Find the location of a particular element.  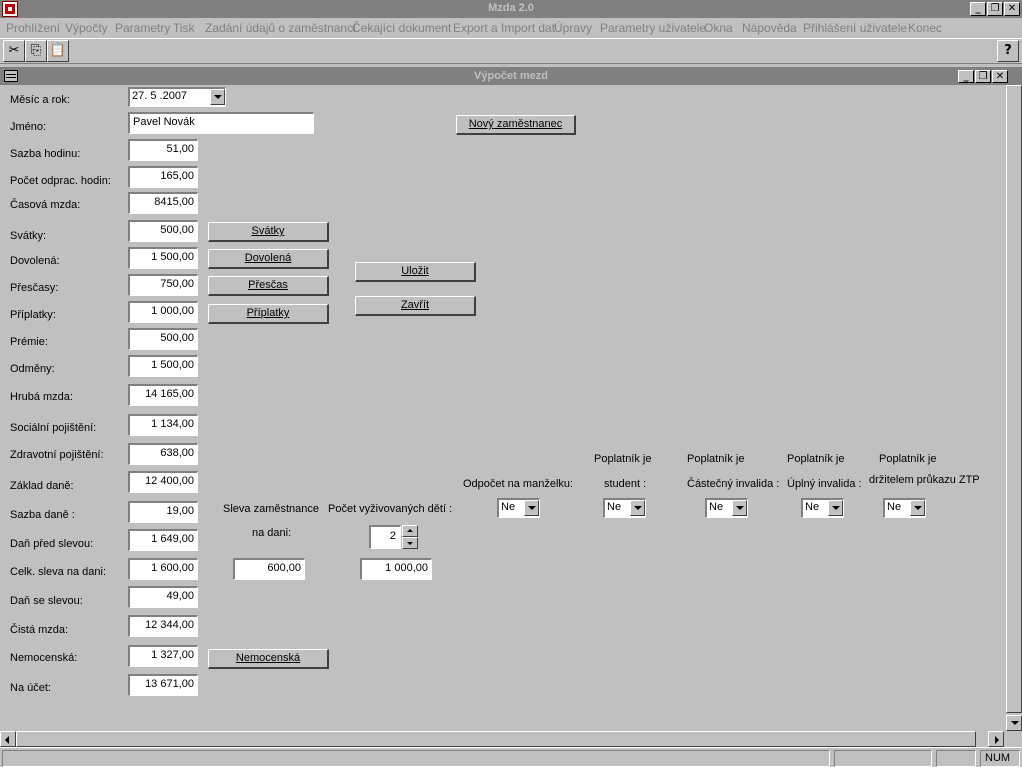

time-wage-label: Časová mzda: is located at coordinates (45, 205).